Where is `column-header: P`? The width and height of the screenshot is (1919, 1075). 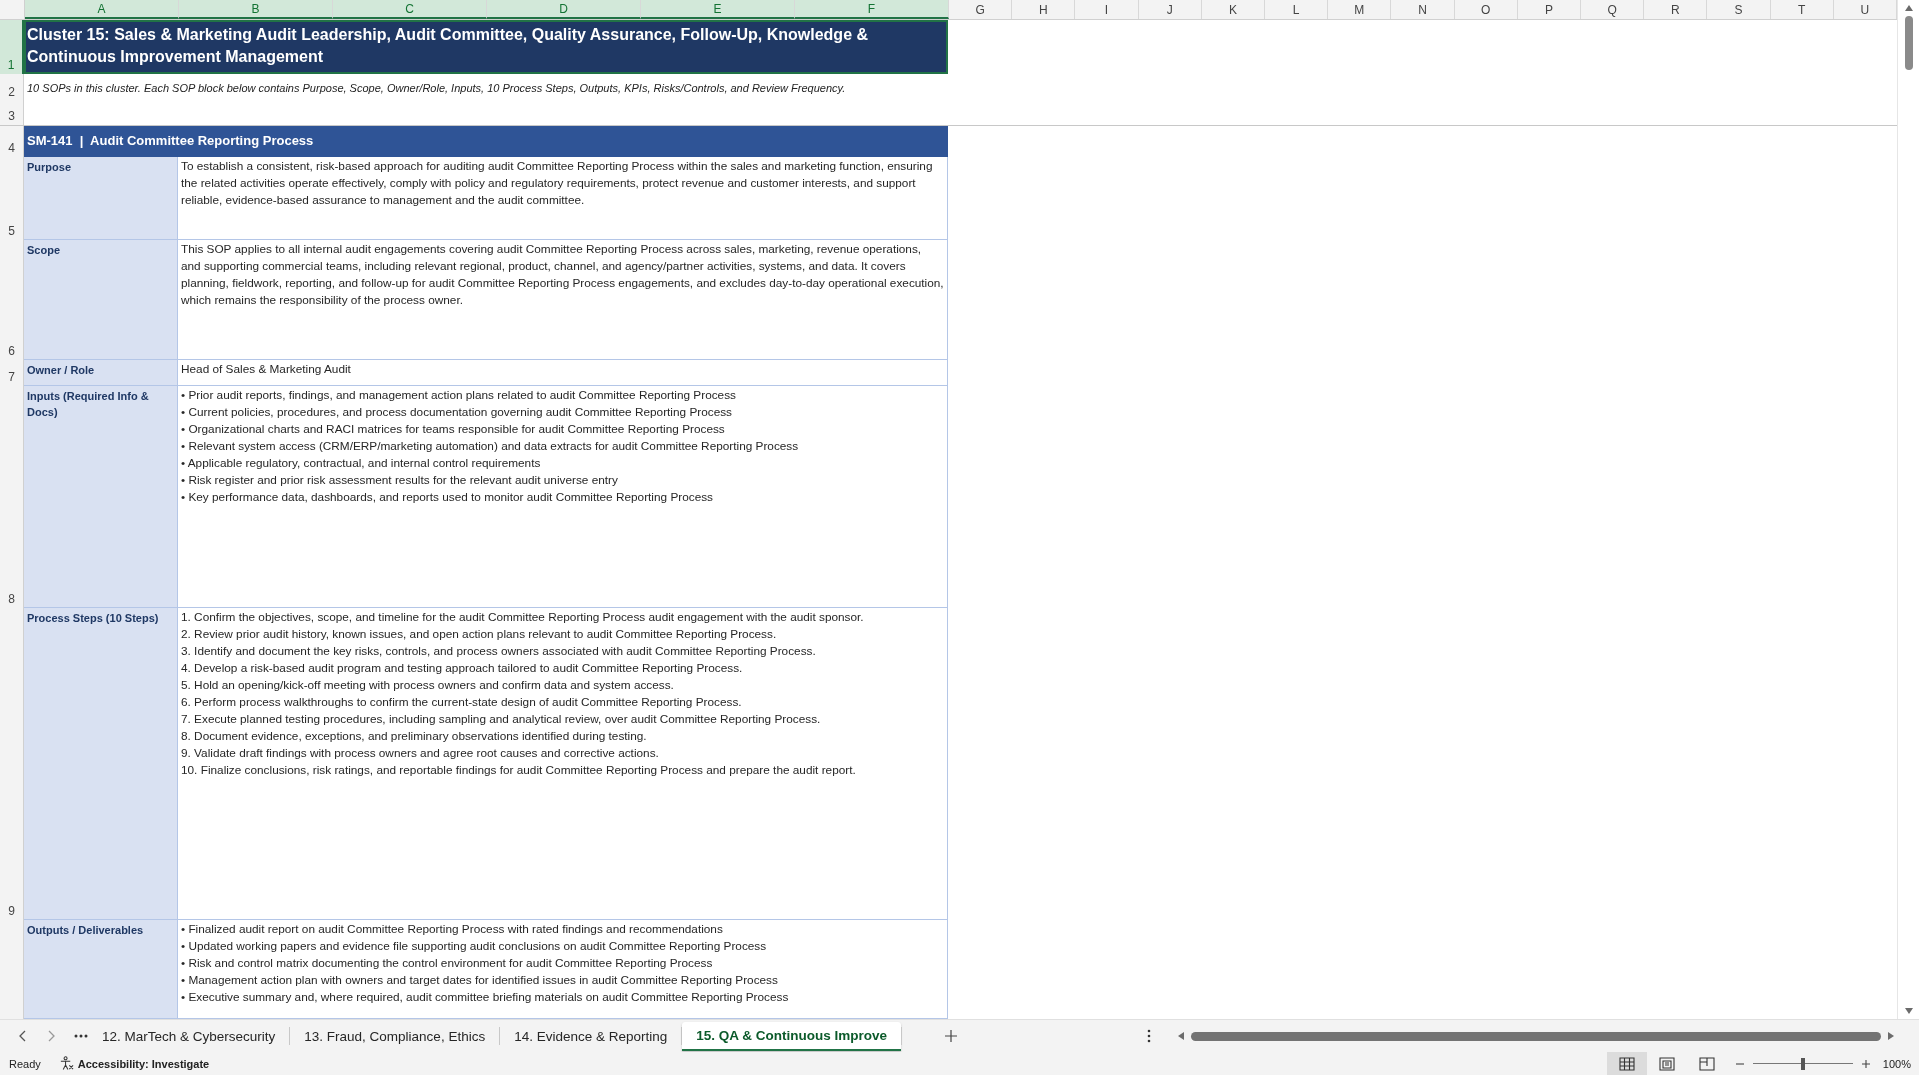 column-header: P is located at coordinates (1549, 9).